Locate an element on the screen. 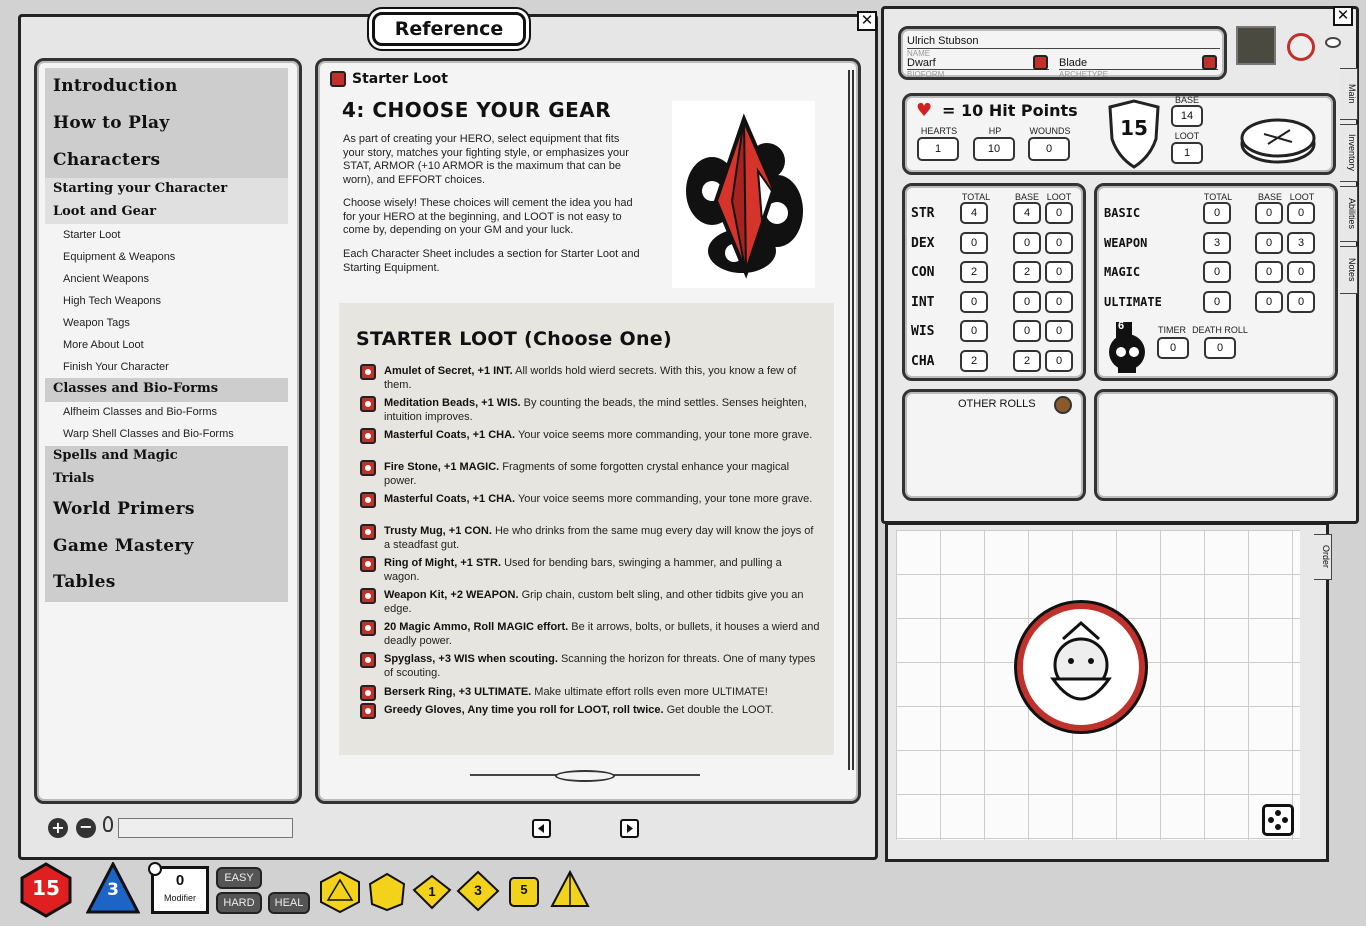 The width and height of the screenshot is (1366, 926). effort-total-field: 3 is located at coordinates (1217, 243).